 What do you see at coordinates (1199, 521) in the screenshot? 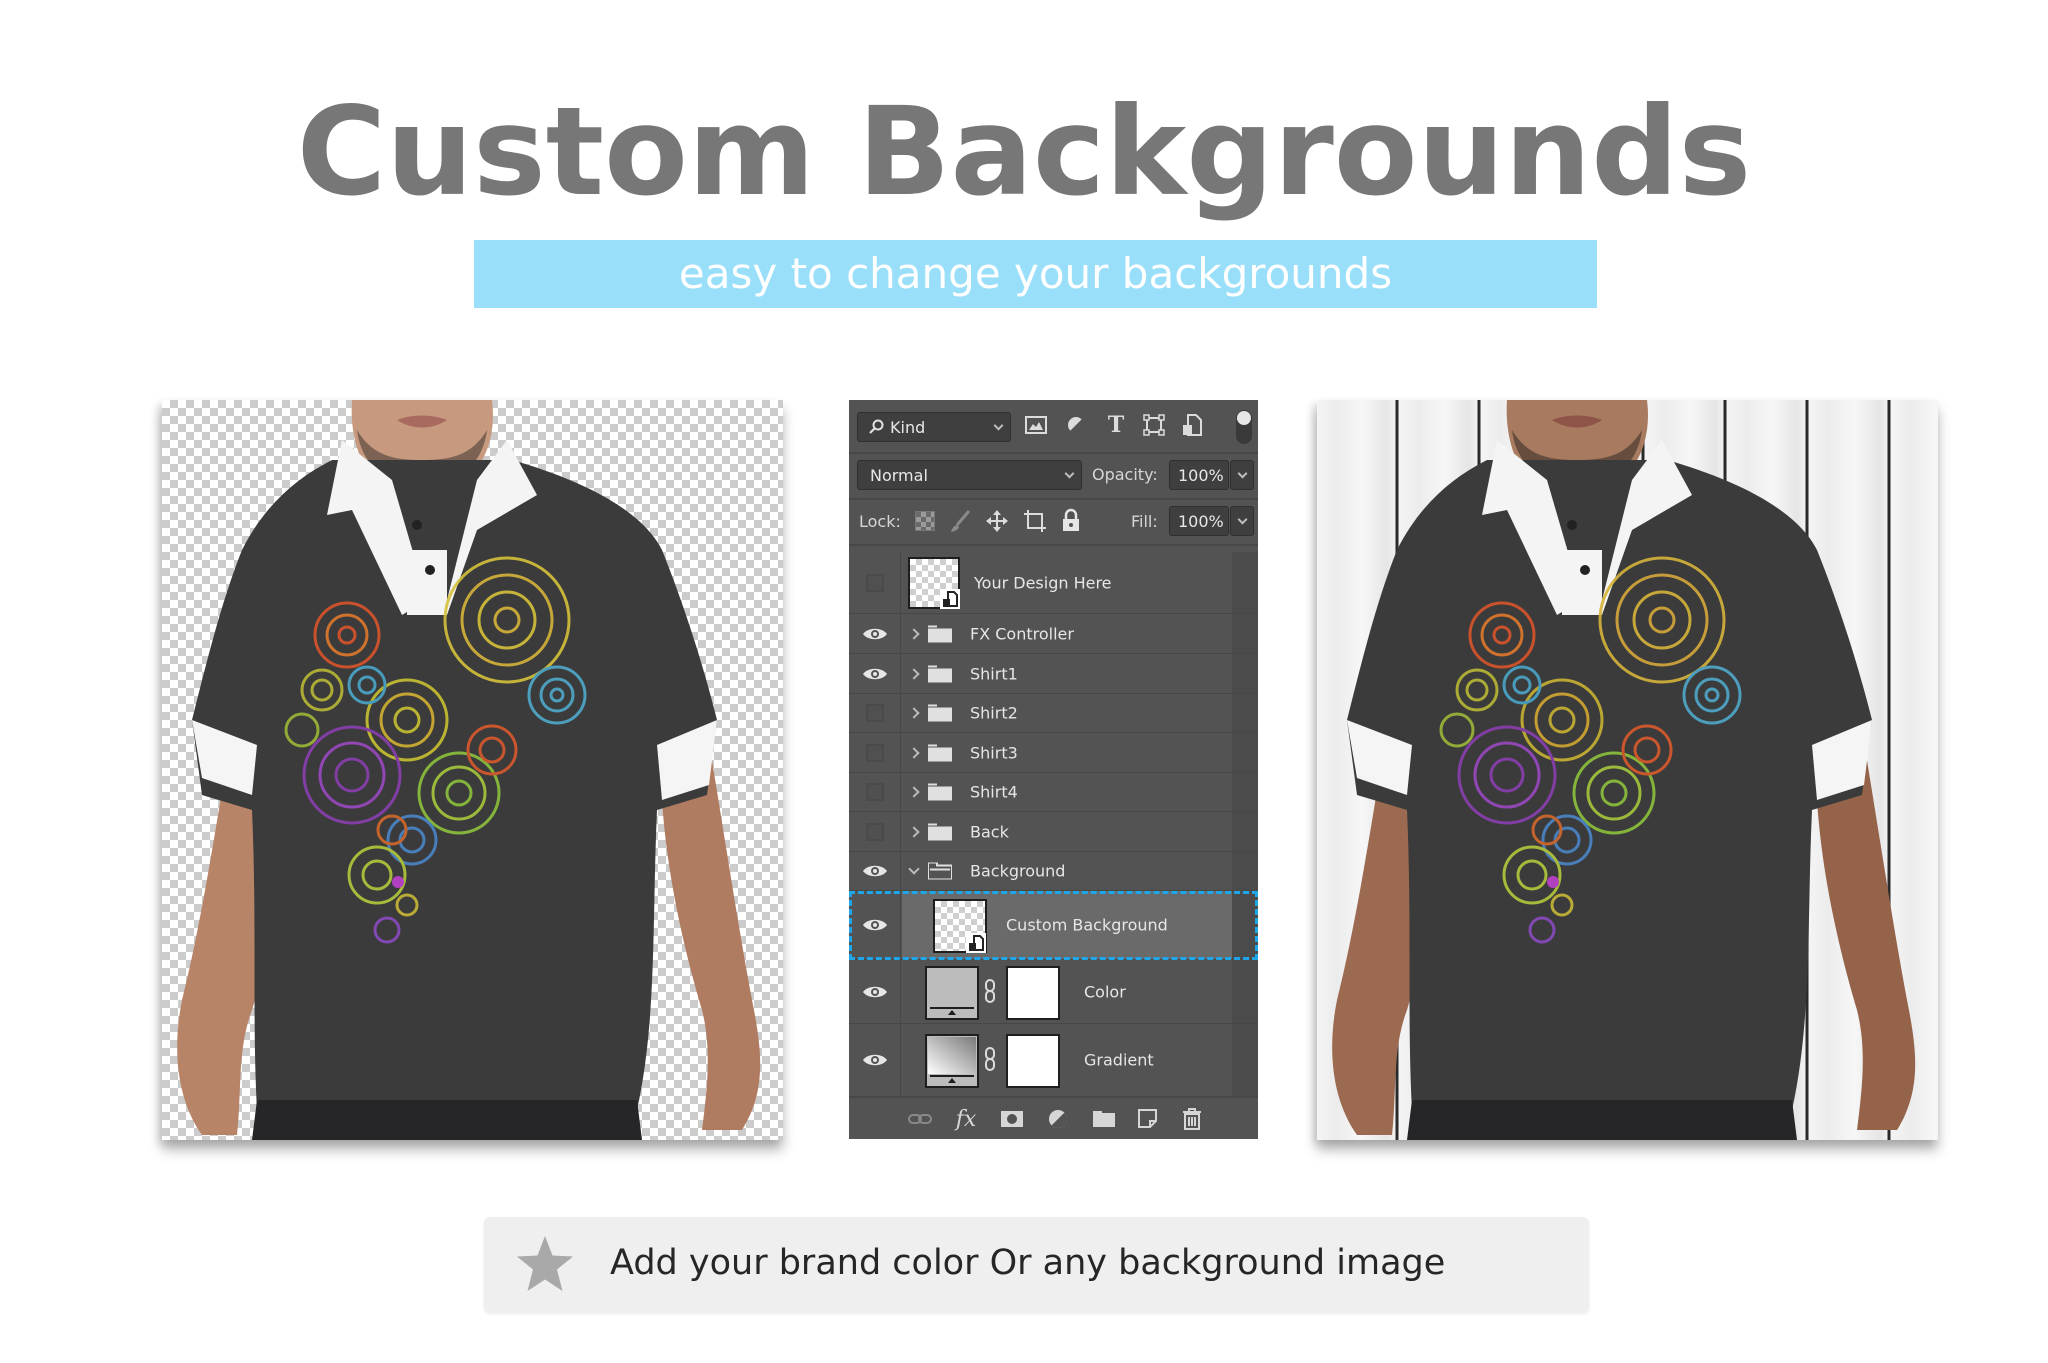
I see `fill-input: 100%` at bounding box center [1199, 521].